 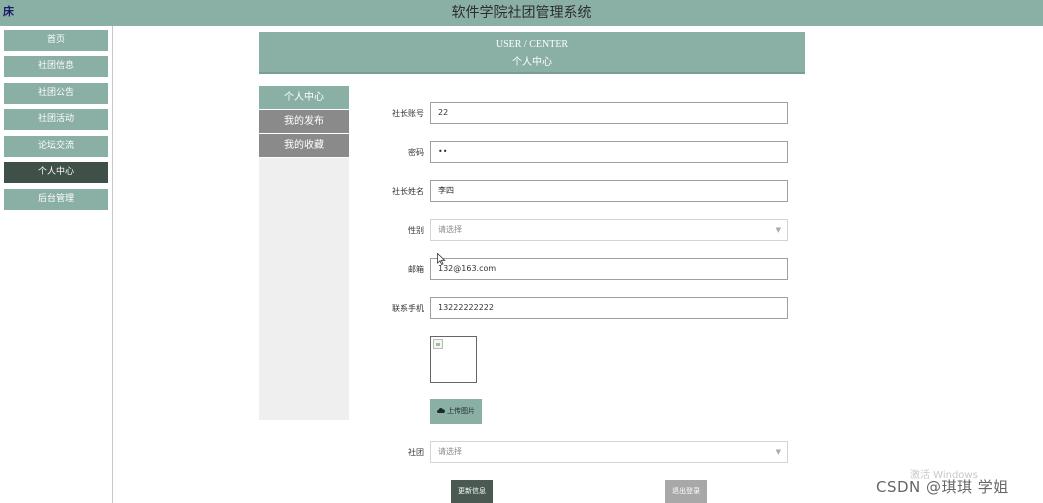 What do you see at coordinates (56, 66) in the screenshot?
I see `sidebar-item-club-info: 社团信息` at bounding box center [56, 66].